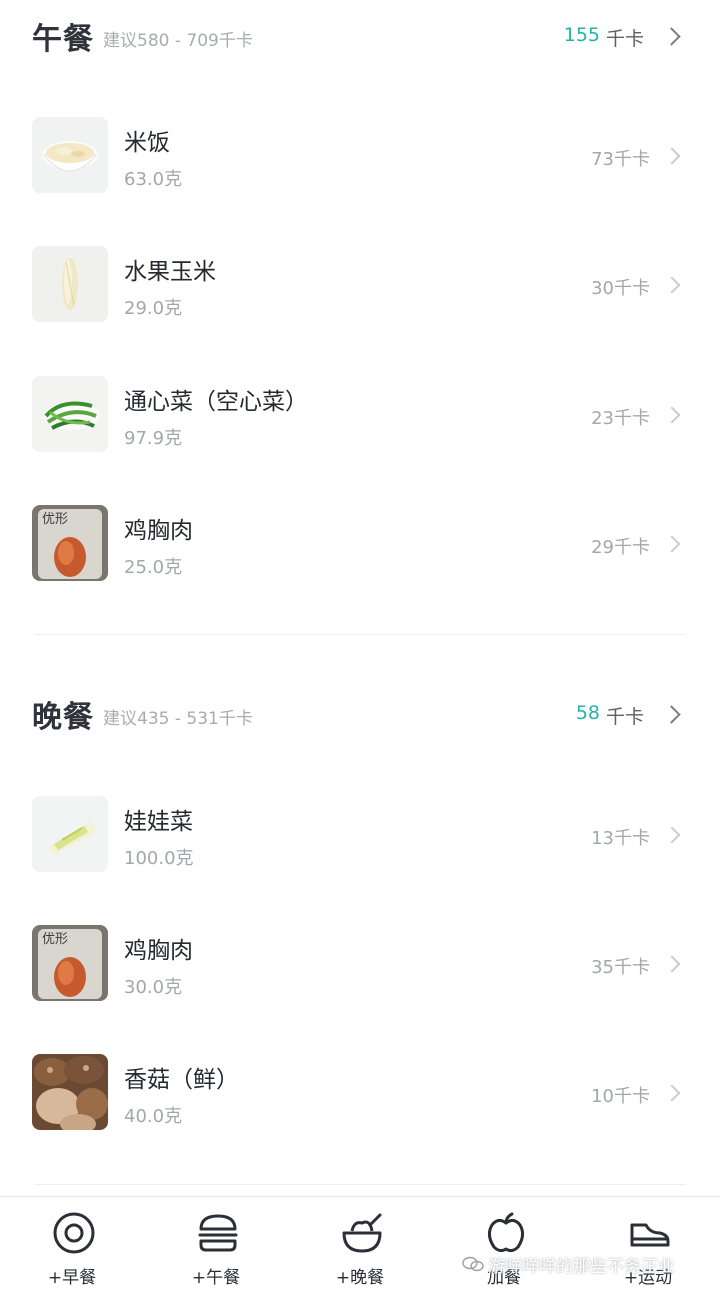 The image size is (720, 1299). What do you see at coordinates (153, 1116) in the screenshot?
I see `food-weight: 40.0克` at bounding box center [153, 1116].